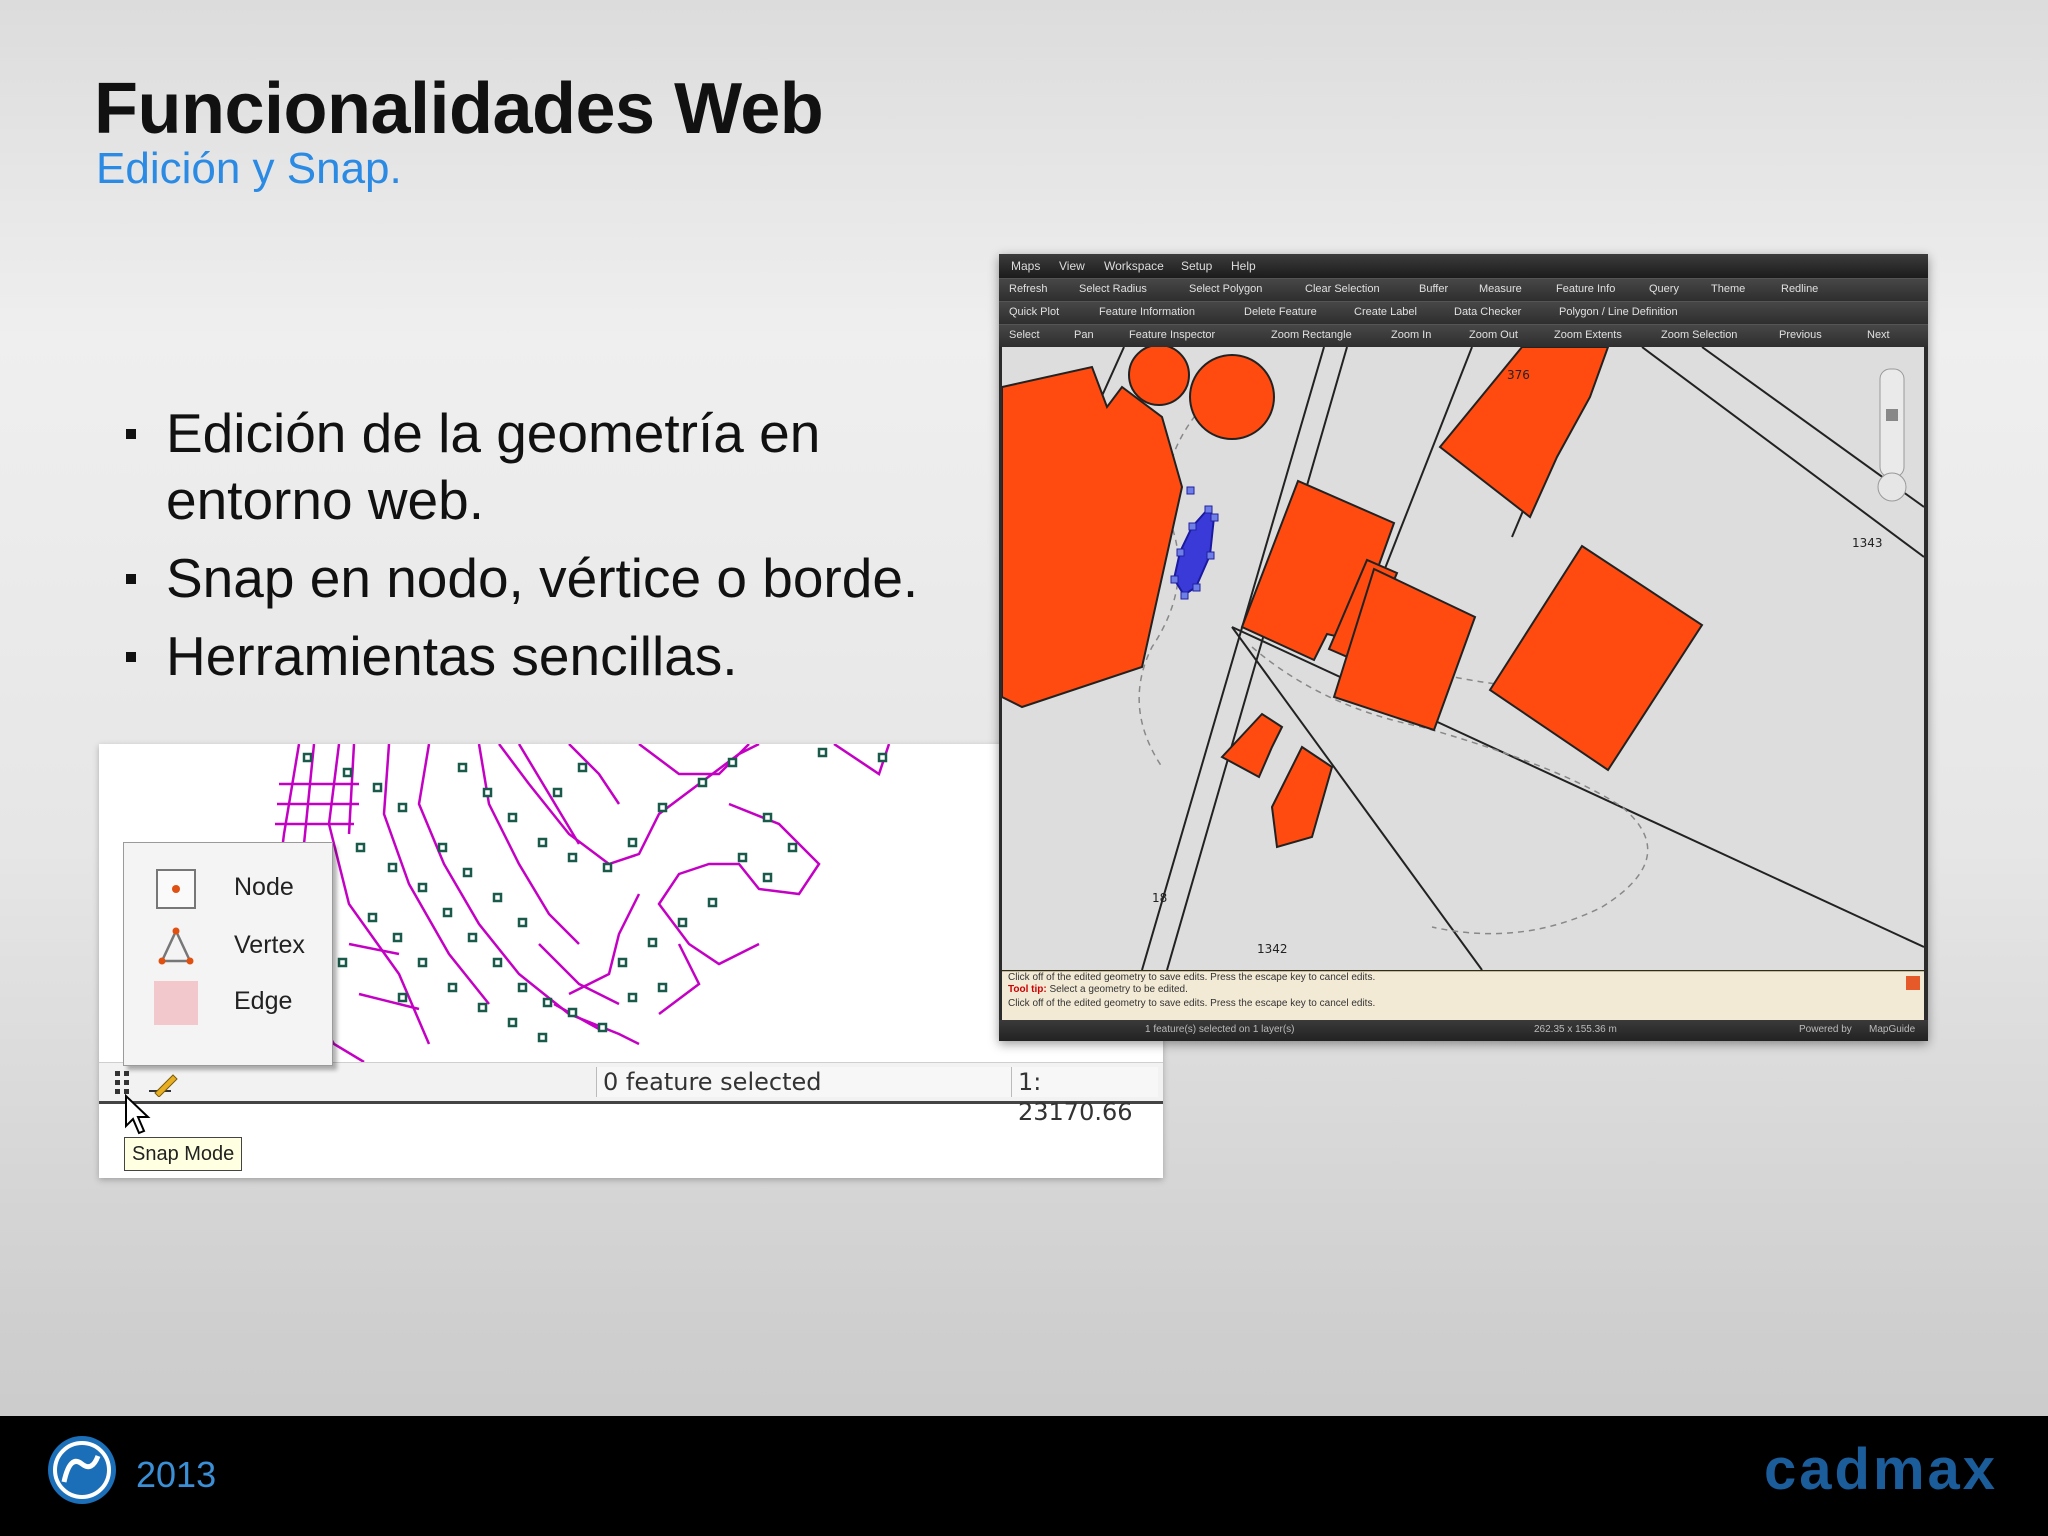  Describe the element at coordinates (1159, 898) in the screenshot. I see `map-label-18: 18` at that location.